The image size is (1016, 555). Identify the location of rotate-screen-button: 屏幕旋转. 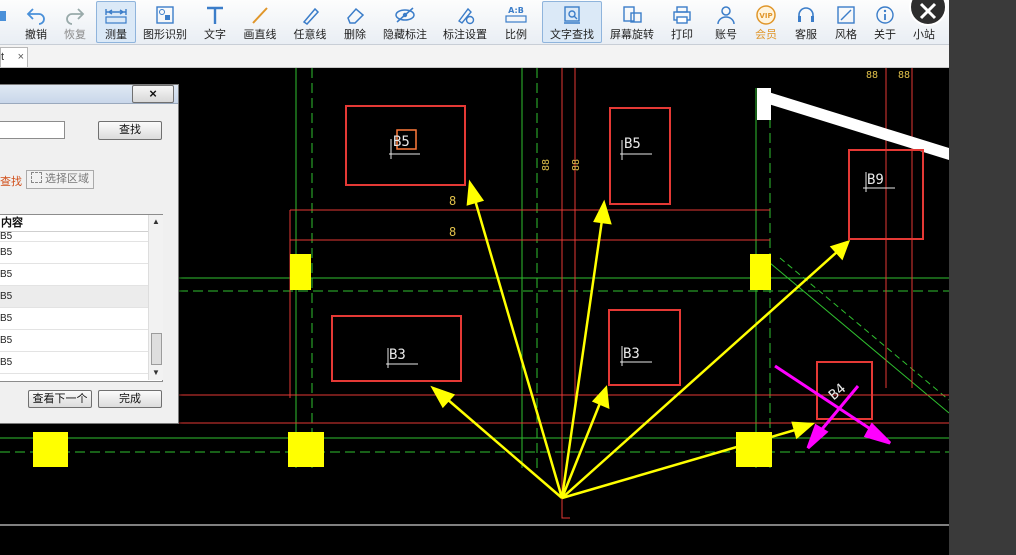
(632, 22).